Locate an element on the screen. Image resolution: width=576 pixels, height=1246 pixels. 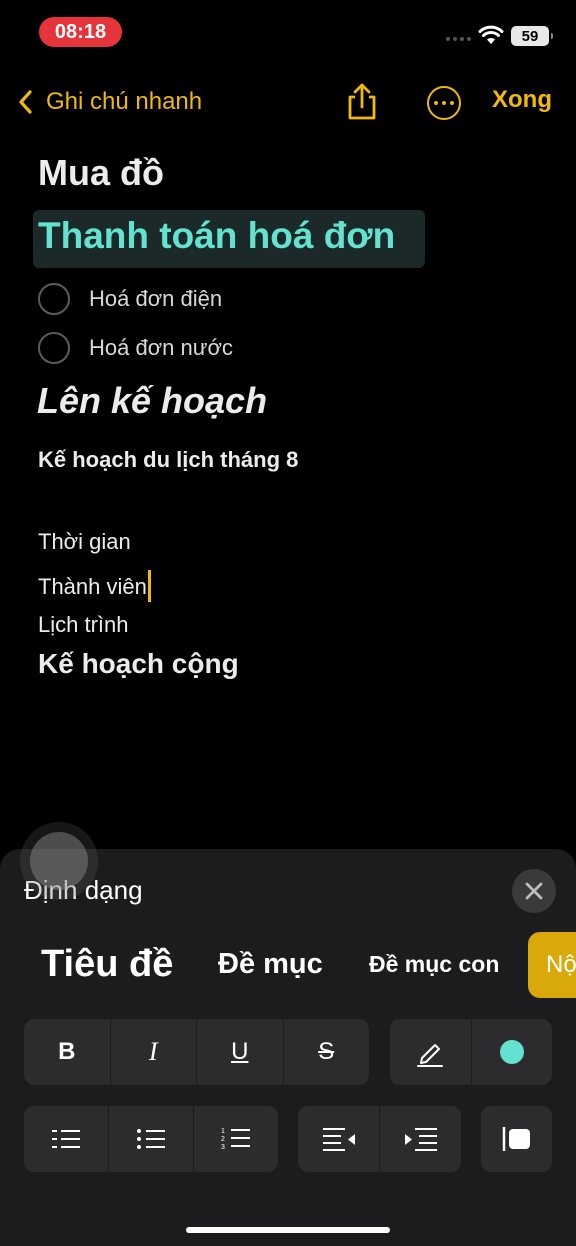
numbered-list-icon: 1 2 3 is located at coordinates (235, 1139).